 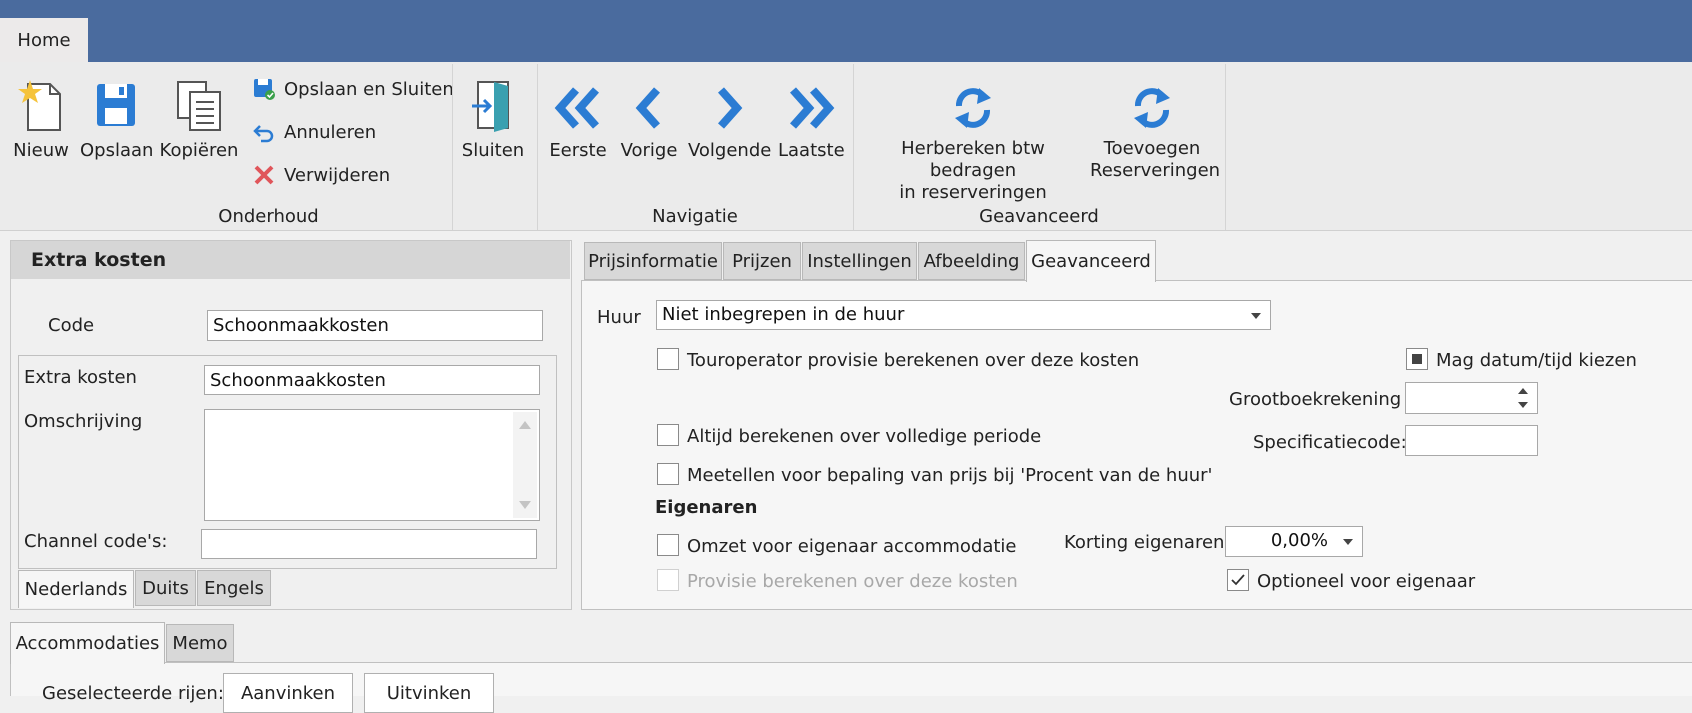 I want to click on save-close-icon, so click(x=264, y=89).